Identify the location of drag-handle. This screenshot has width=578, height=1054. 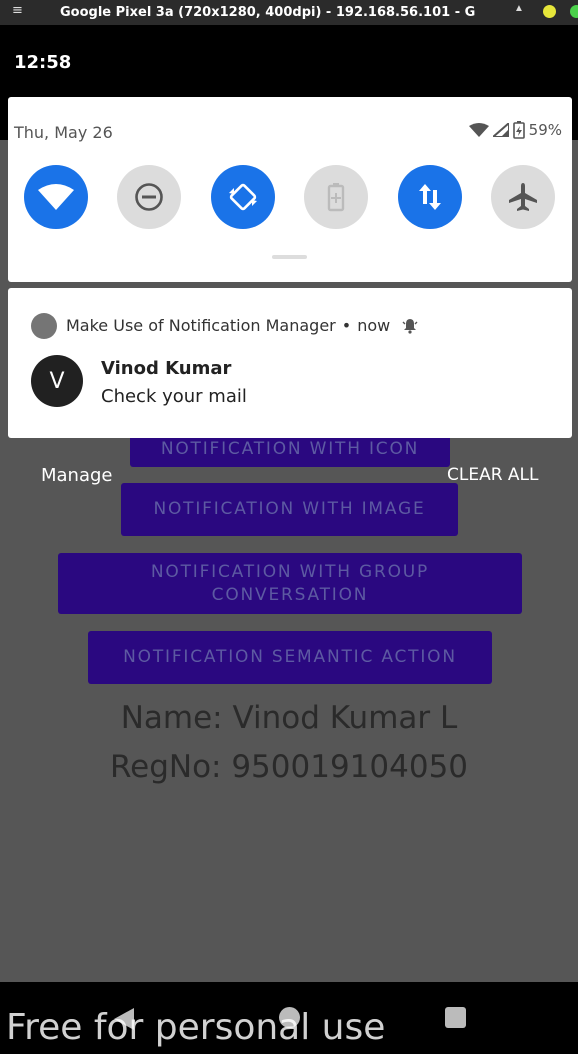
(289, 257).